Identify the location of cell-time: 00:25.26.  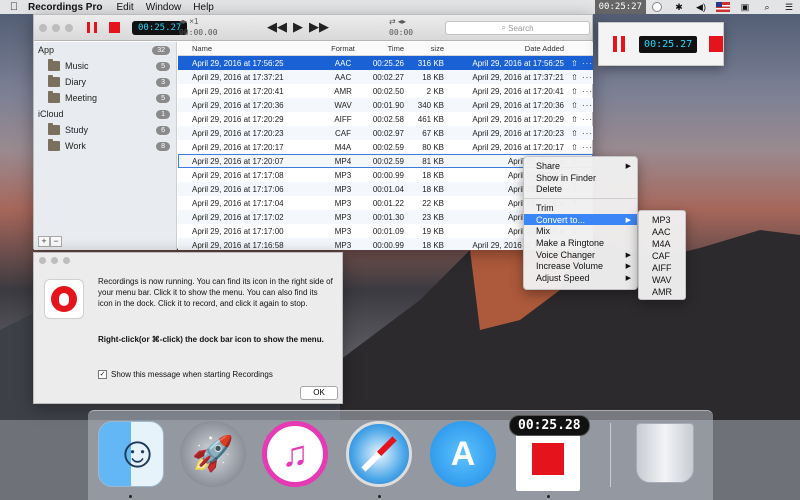
(388, 63).